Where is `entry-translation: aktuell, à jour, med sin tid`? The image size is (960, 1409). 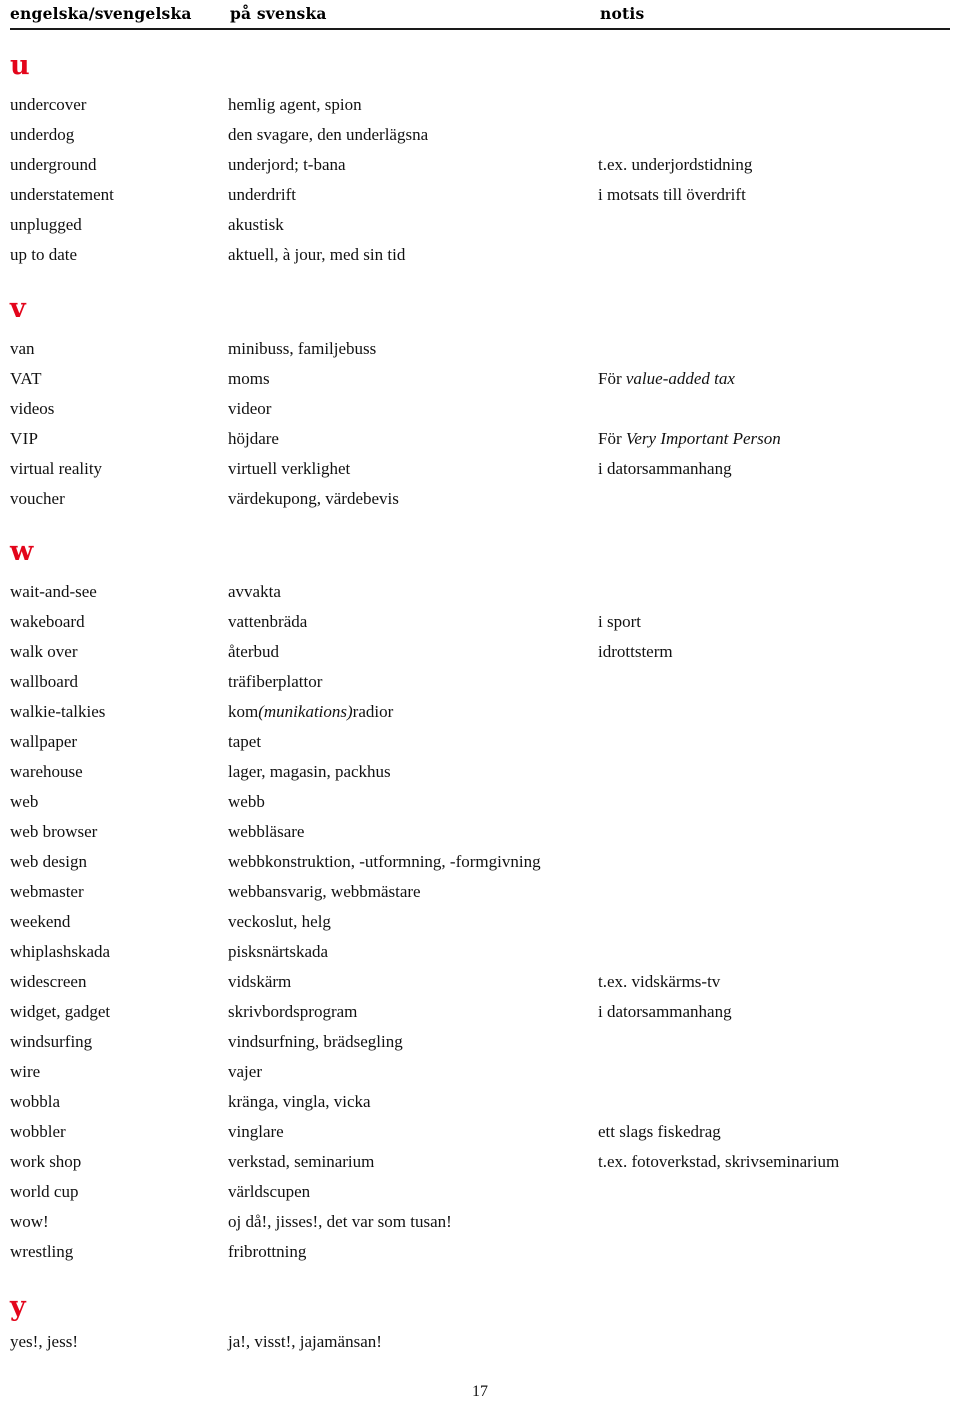 entry-translation: aktuell, à jour, med sin tid is located at coordinates (317, 254).